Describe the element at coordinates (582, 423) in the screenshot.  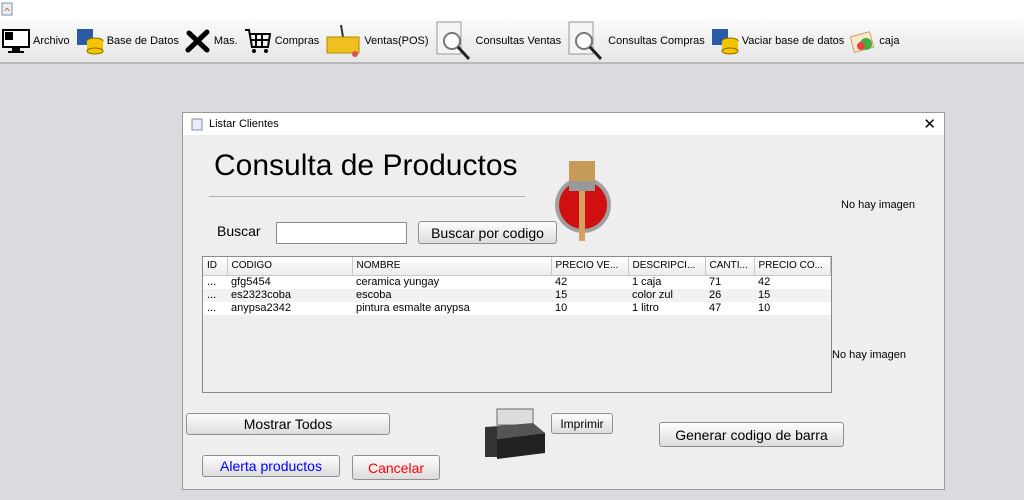
I see `print-button: Imprimir` at that location.